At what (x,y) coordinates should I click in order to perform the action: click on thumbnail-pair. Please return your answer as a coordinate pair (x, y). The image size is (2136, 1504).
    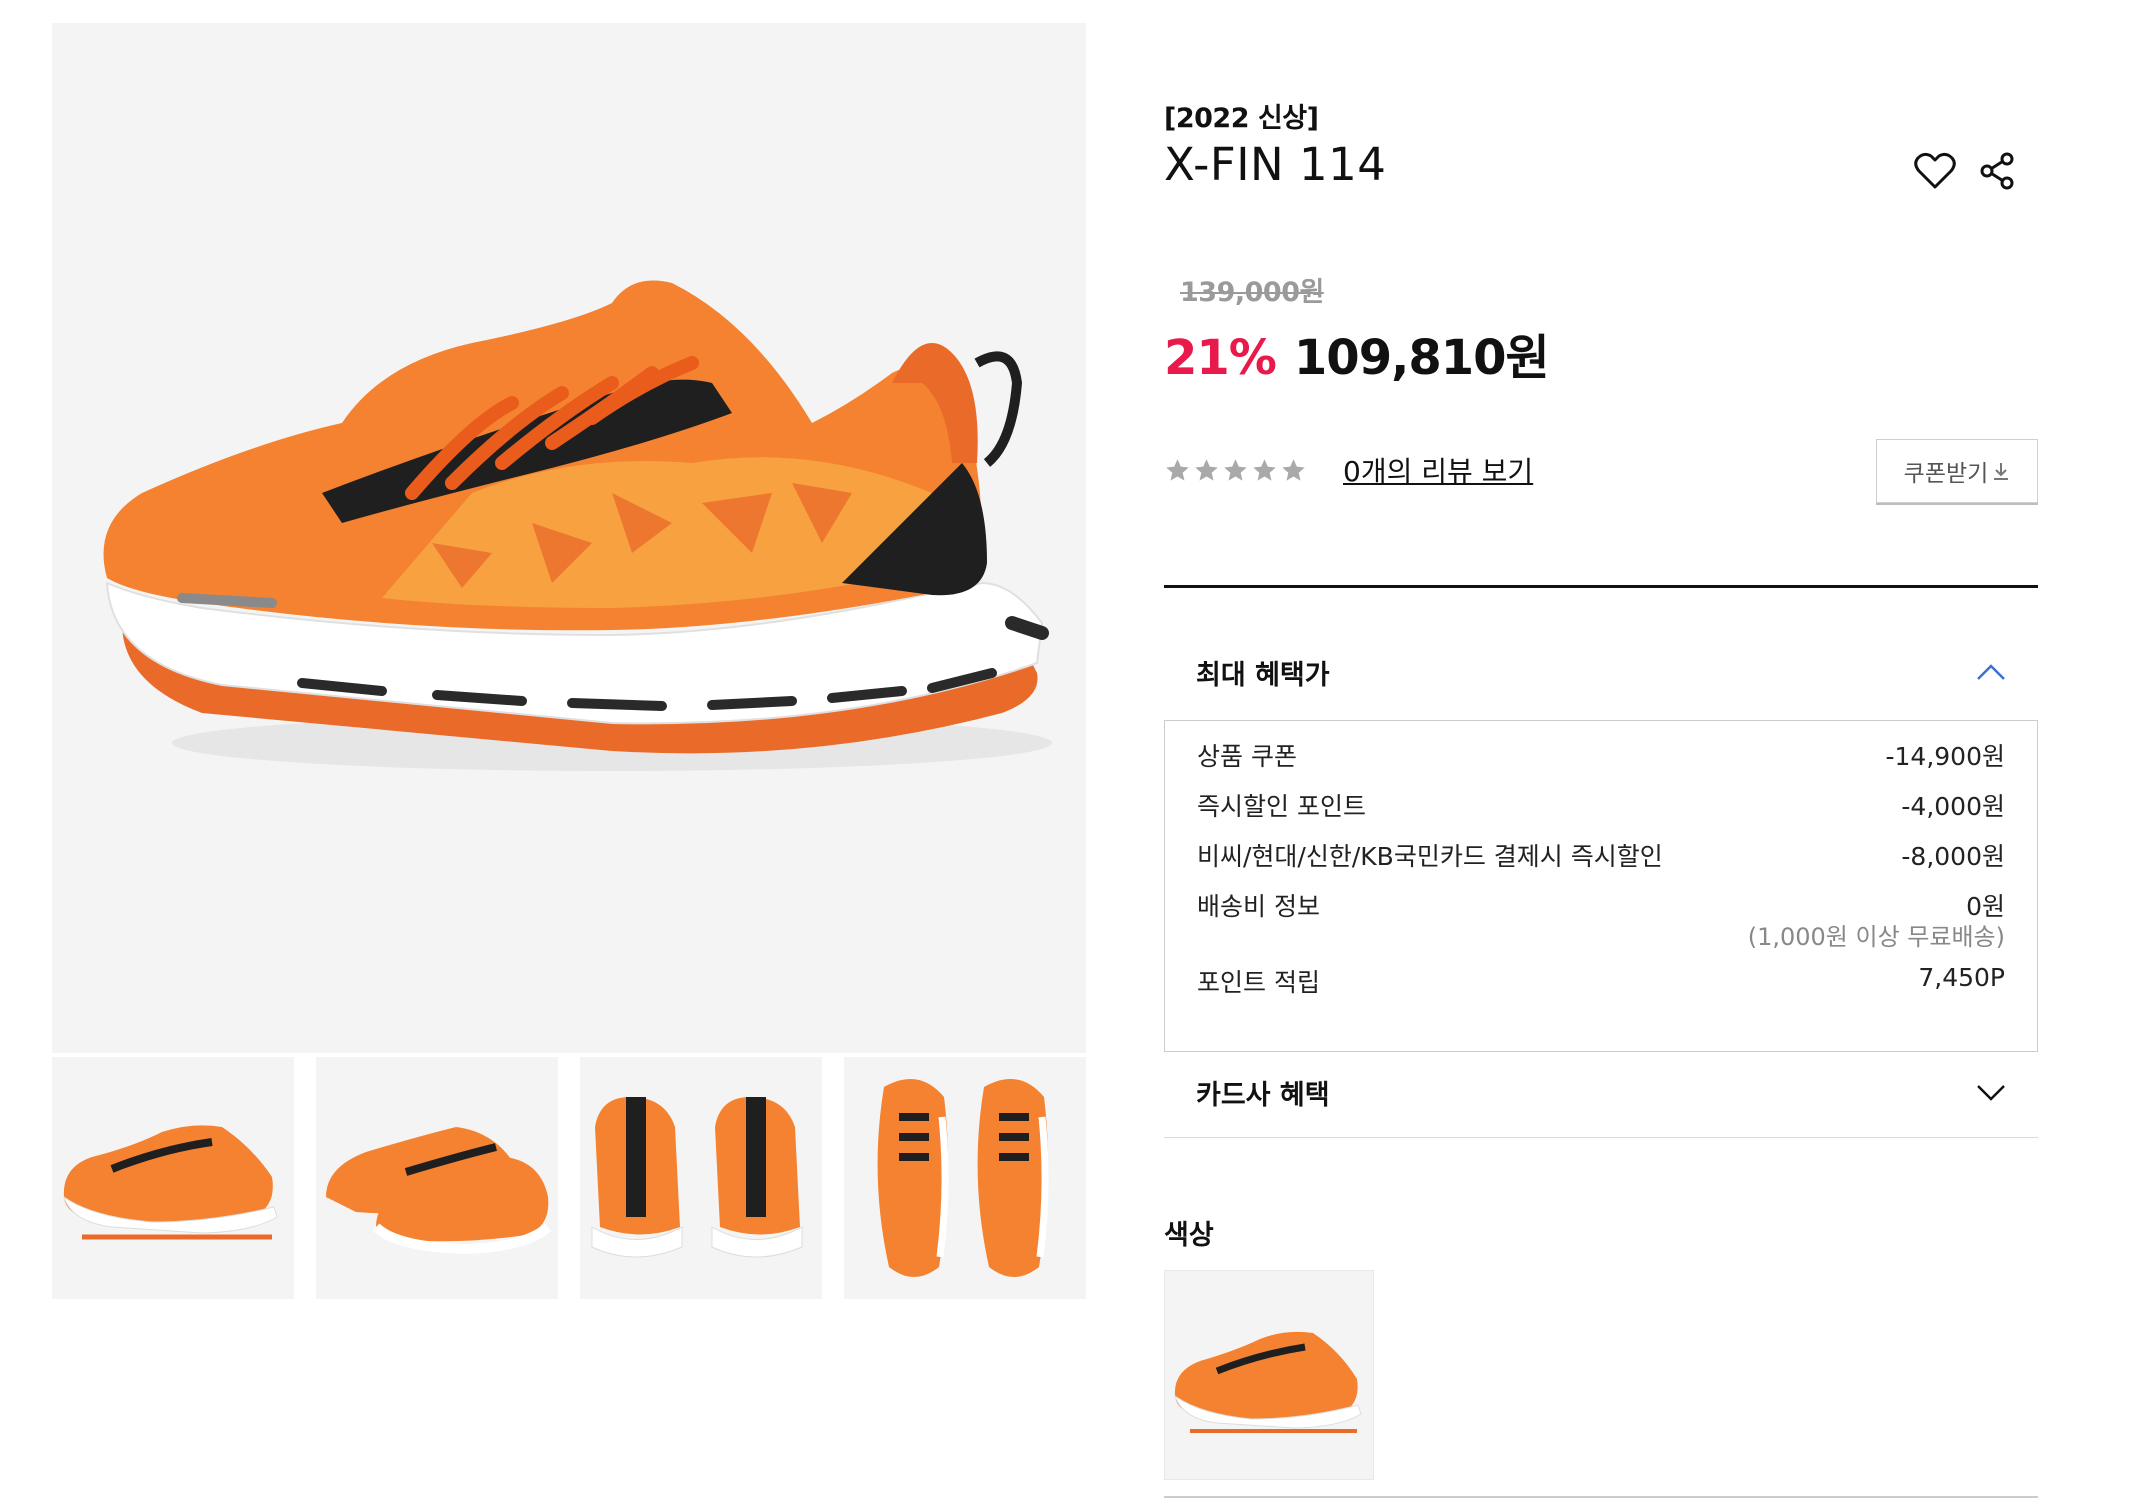
    Looking at the image, I should click on (437, 1178).